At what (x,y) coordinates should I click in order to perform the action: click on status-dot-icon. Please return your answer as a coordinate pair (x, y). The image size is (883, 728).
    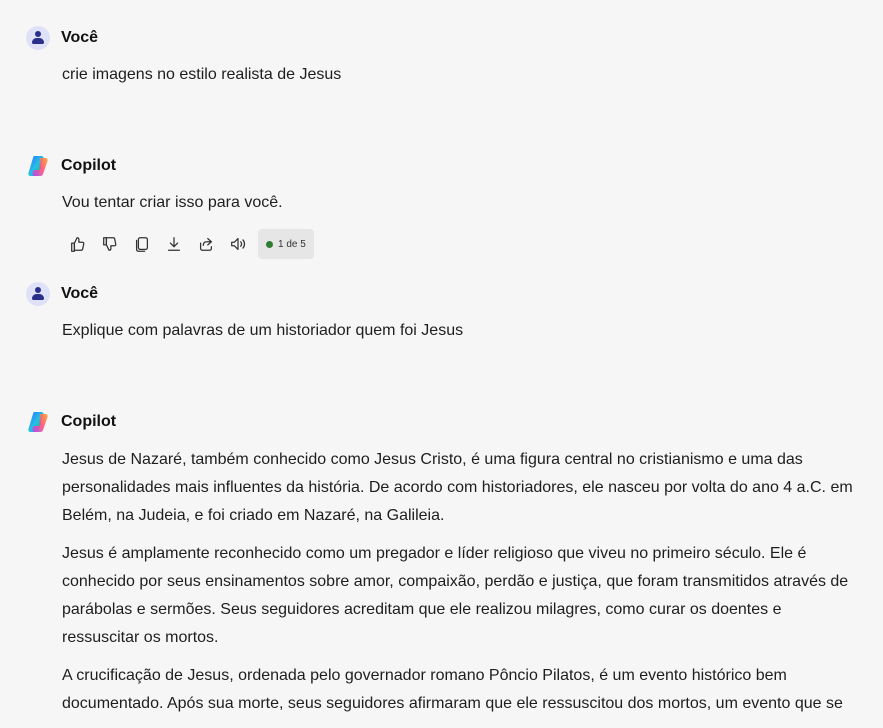
    Looking at the image, I should click on (269, 244).